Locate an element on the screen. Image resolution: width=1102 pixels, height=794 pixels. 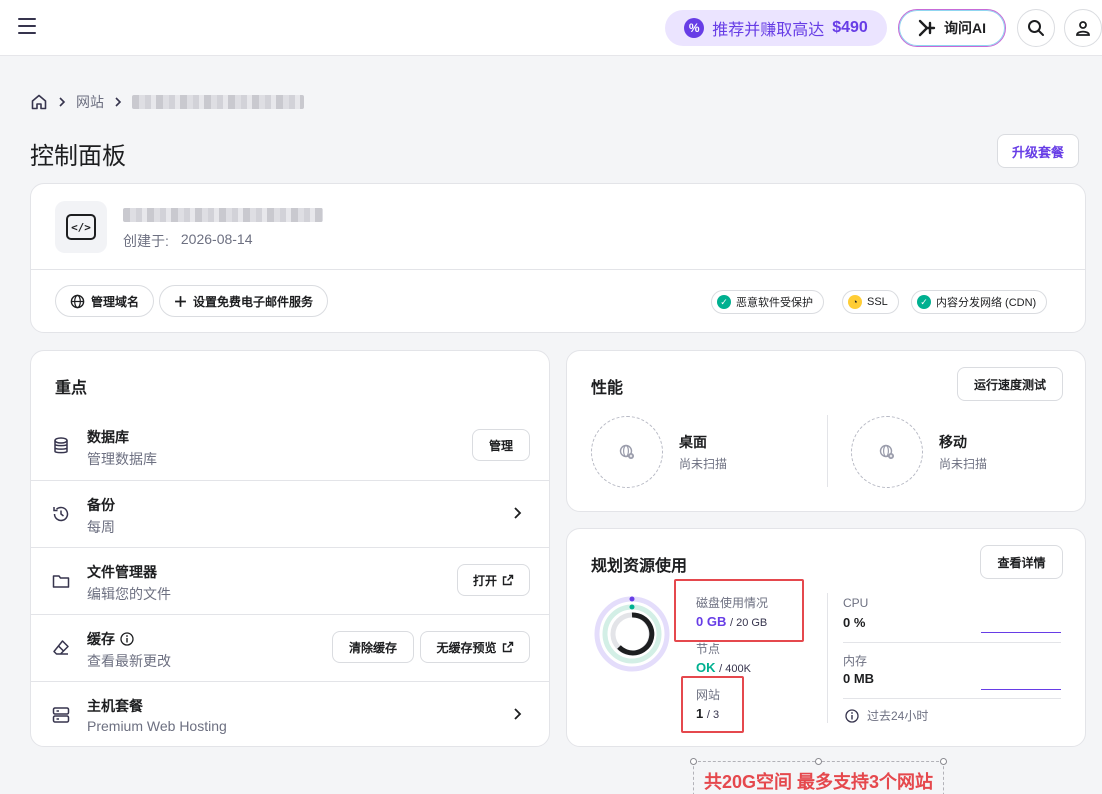
manage-domain-button: 管理域名 is located at coordinates (105, 301).